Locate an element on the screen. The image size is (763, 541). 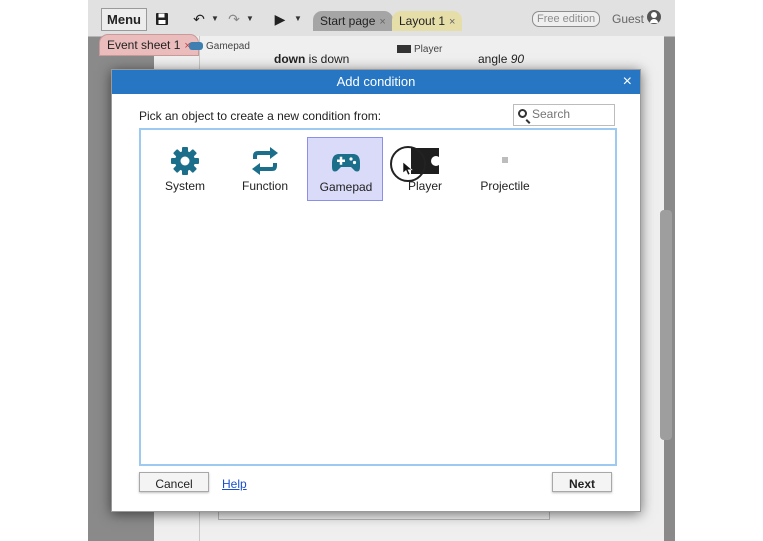
background-action-text: angle 90 is located at coordinates (501, 59).